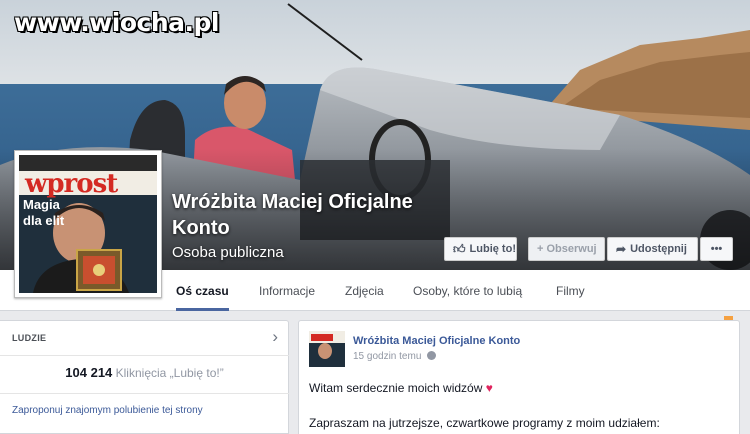 The height and width of the screenshot is (434, 750). Describe the element at coordinates (387, 356) in the screenshot. I see `post-time-text: 15 godzin temu` at that location.